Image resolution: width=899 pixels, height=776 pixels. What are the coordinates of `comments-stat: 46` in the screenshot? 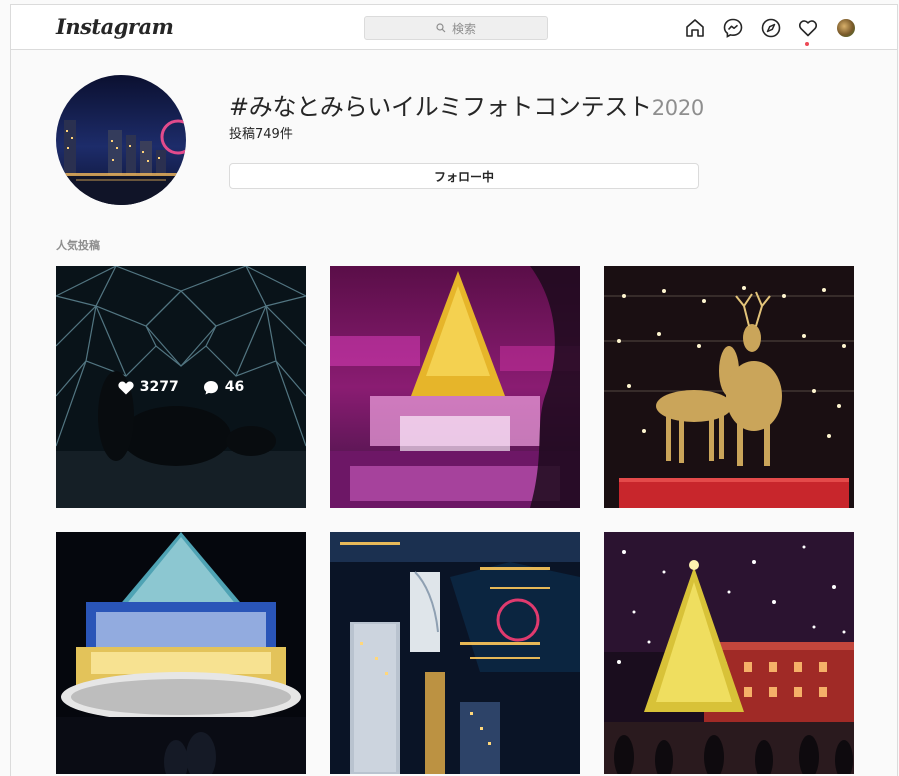 It's located at (223, 387).